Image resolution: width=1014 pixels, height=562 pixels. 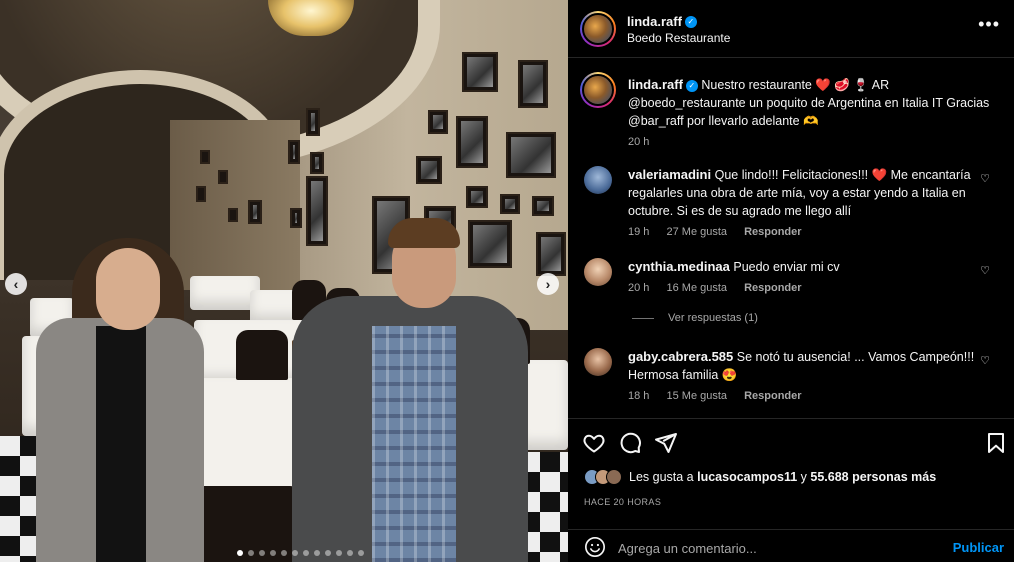 What do you see at coordinates (638, 232) in the screenshot?
I see `comment-time: 19 h` at bounding box center [638, 232].